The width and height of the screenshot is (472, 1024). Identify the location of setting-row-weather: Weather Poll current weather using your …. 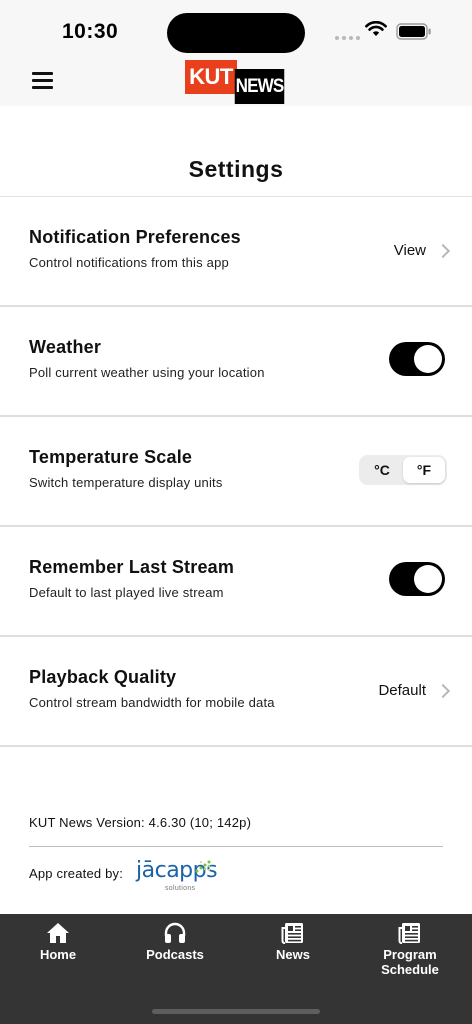
(236, 362).